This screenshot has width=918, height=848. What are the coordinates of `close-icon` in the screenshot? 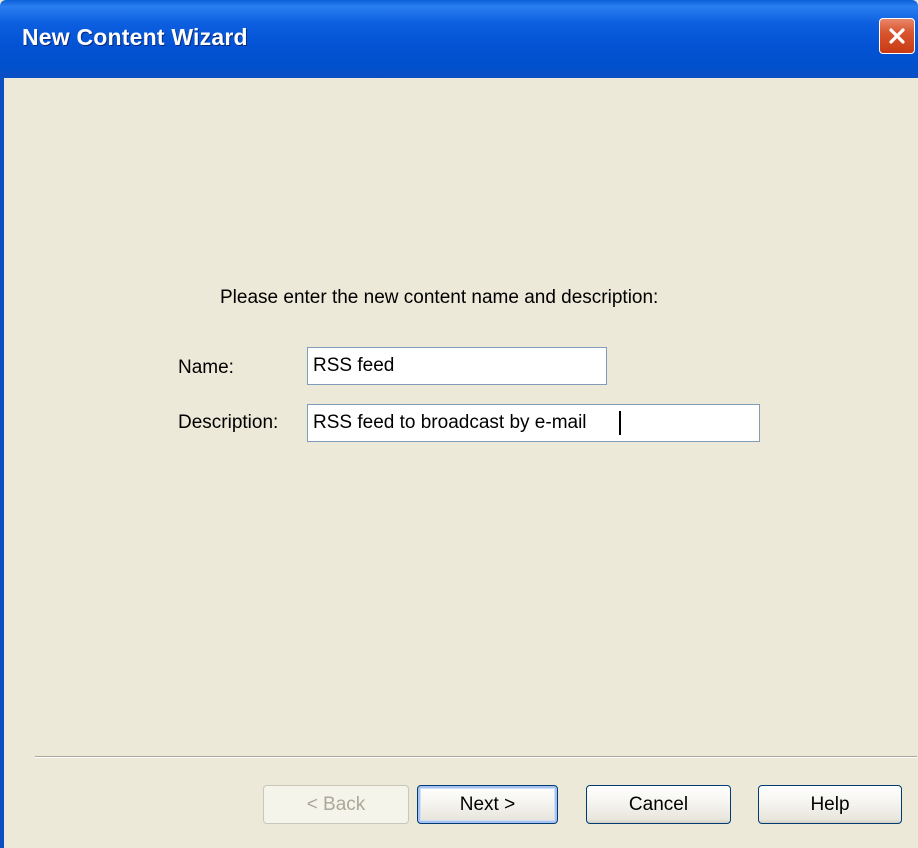 It's located at (897, 36).